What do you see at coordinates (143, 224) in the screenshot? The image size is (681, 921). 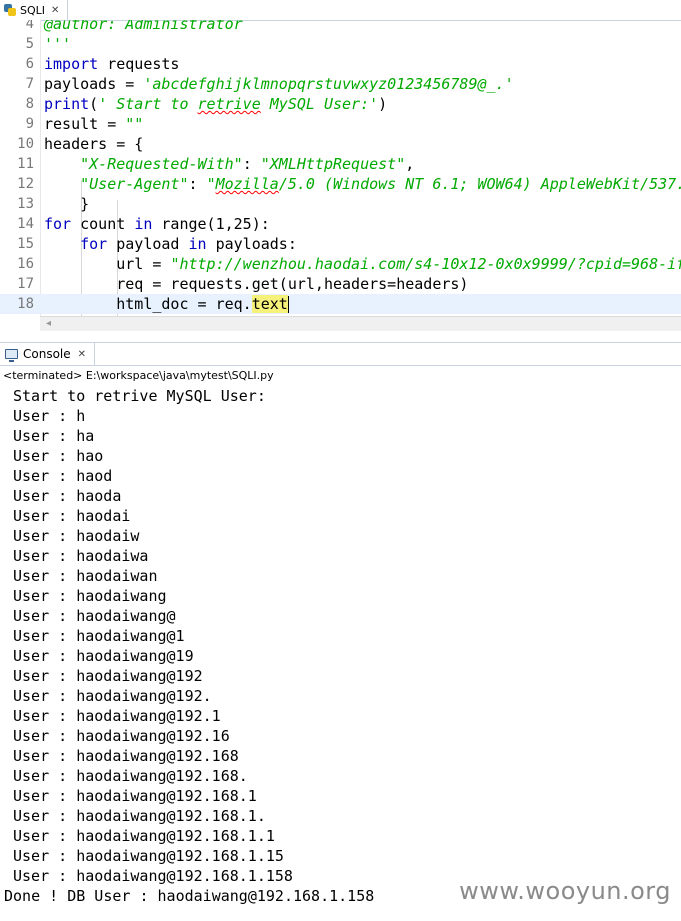 I see `code-token: in` at bounding box center [143, 224].